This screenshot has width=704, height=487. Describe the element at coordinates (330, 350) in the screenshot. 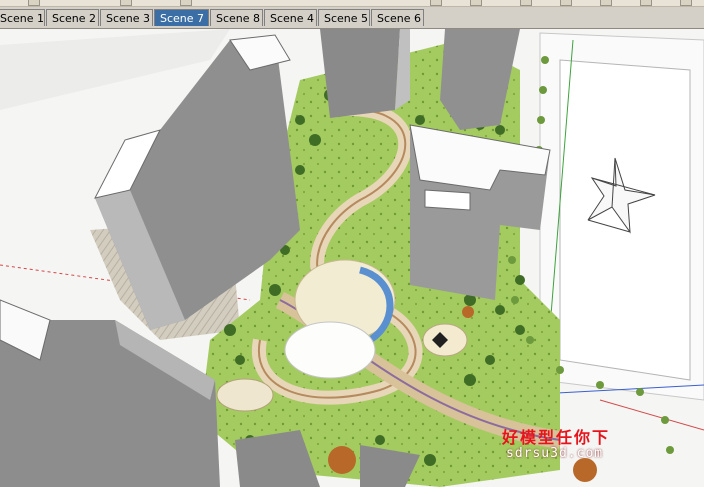

I see `white-plaza` at that location.